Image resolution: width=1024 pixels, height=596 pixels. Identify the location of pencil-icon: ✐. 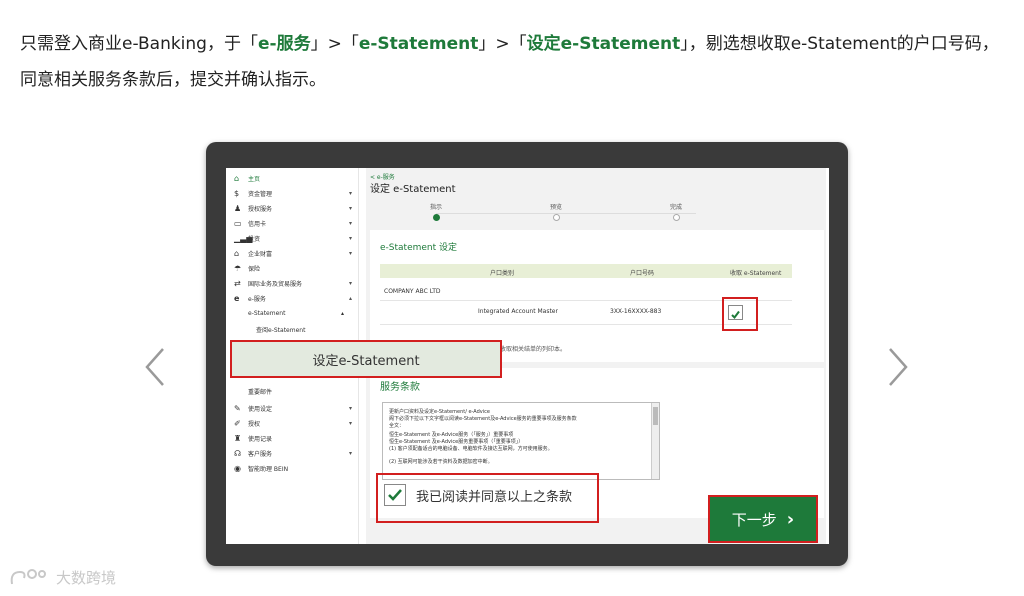
(237, 423).